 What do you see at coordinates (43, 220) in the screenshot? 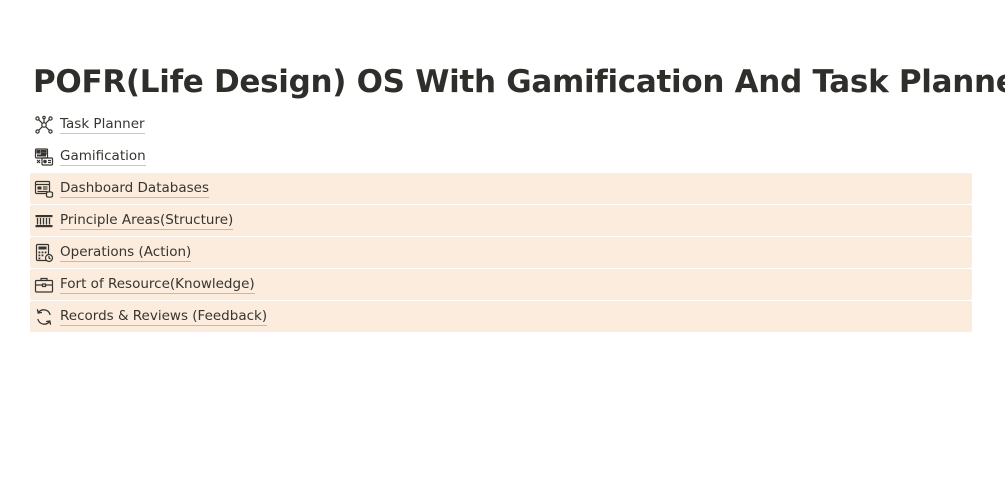
I see `structure-columns-icon` at bounding box center [43, 220].